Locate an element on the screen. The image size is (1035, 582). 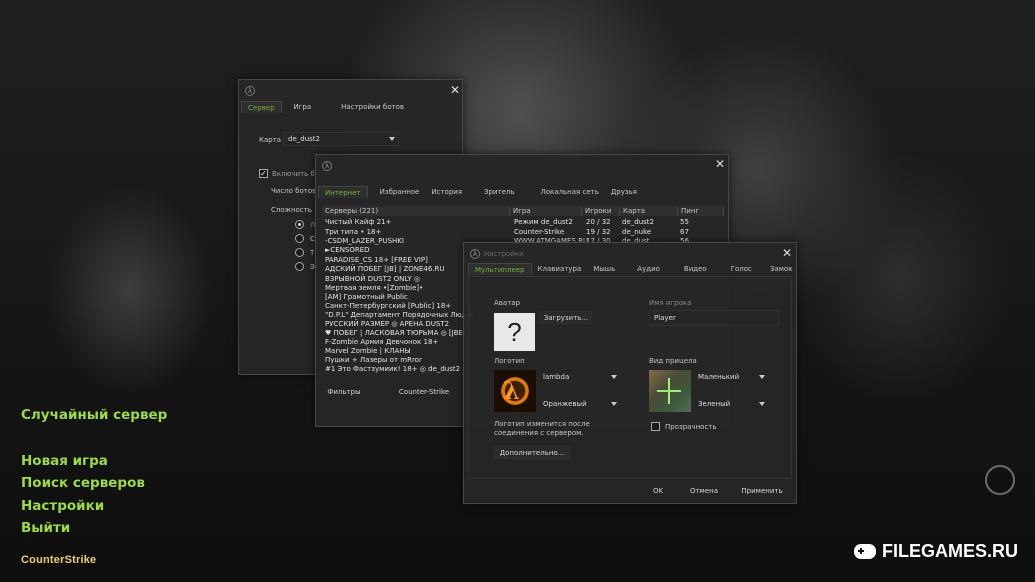
lambda-icon: λ is located at coordinates (511, 390).